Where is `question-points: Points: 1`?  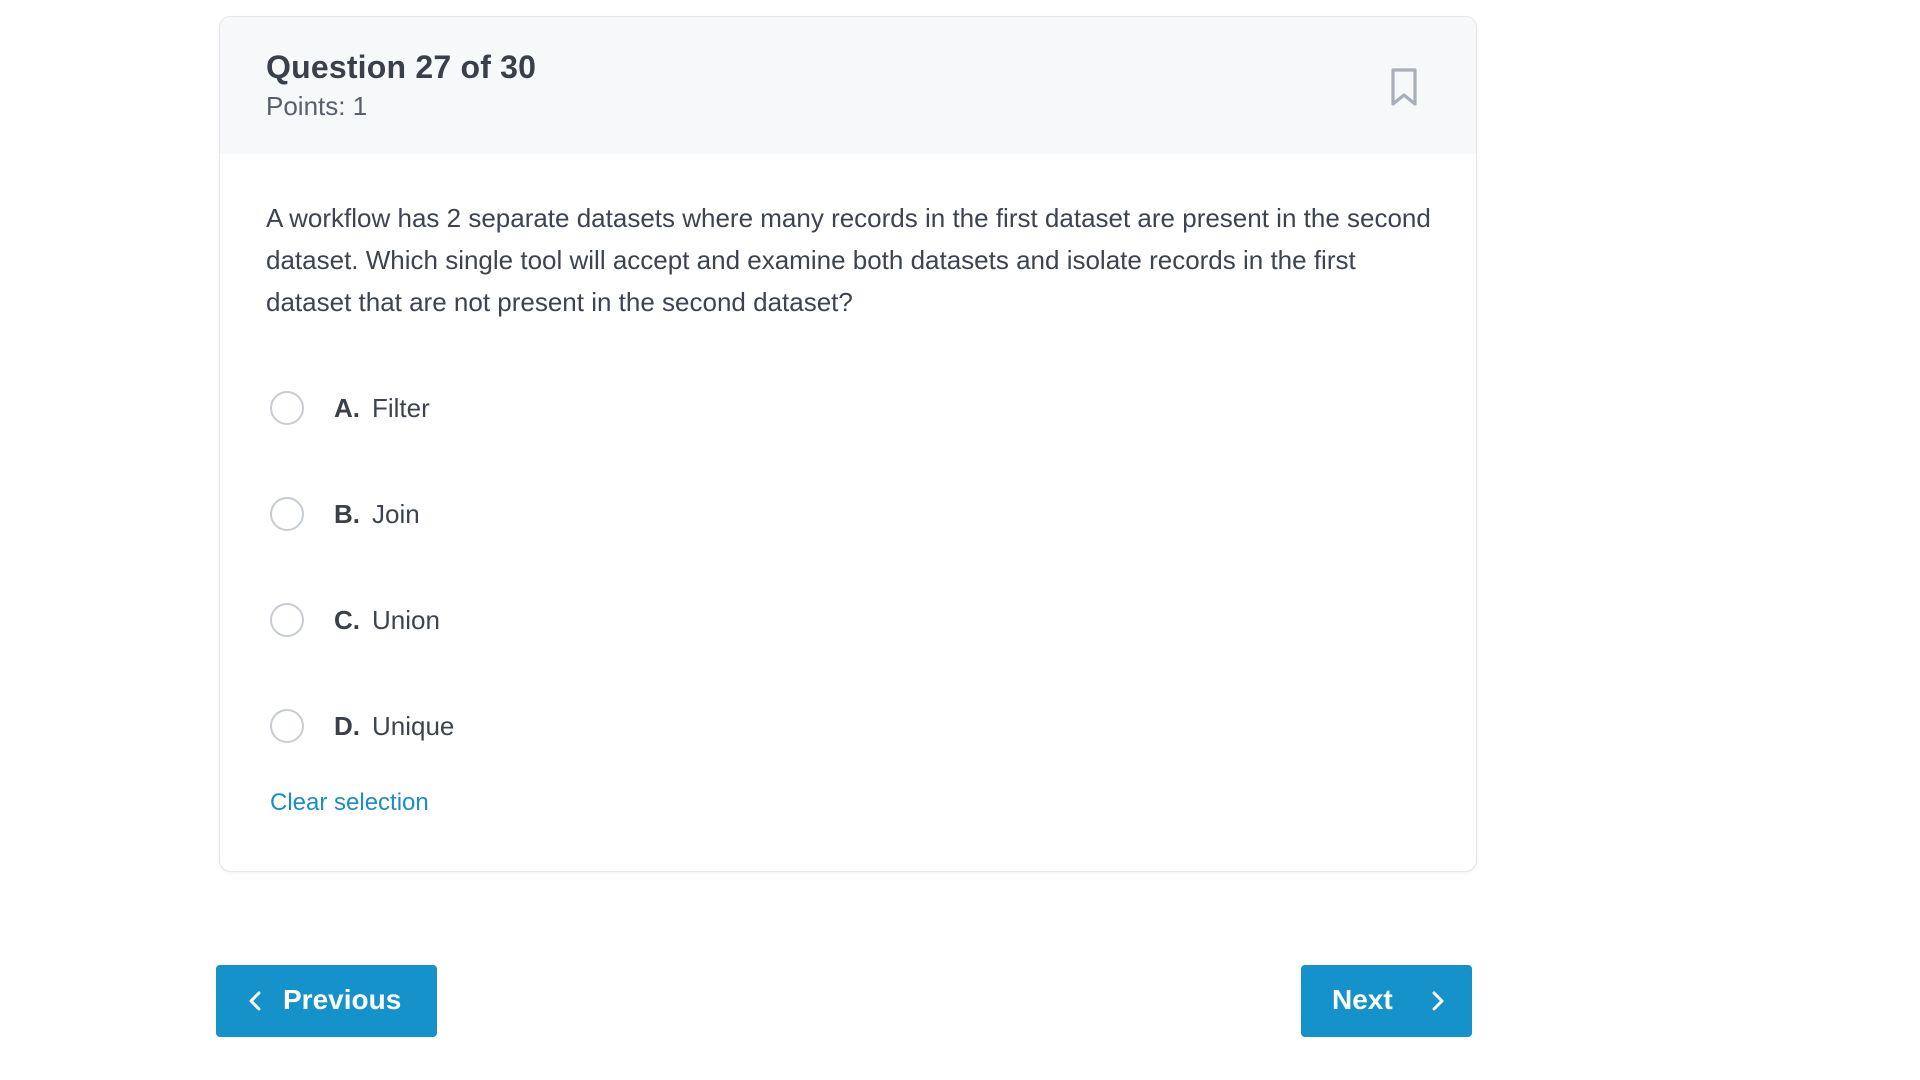 question-points: Points: 1 is located at coordinates (317, 106).